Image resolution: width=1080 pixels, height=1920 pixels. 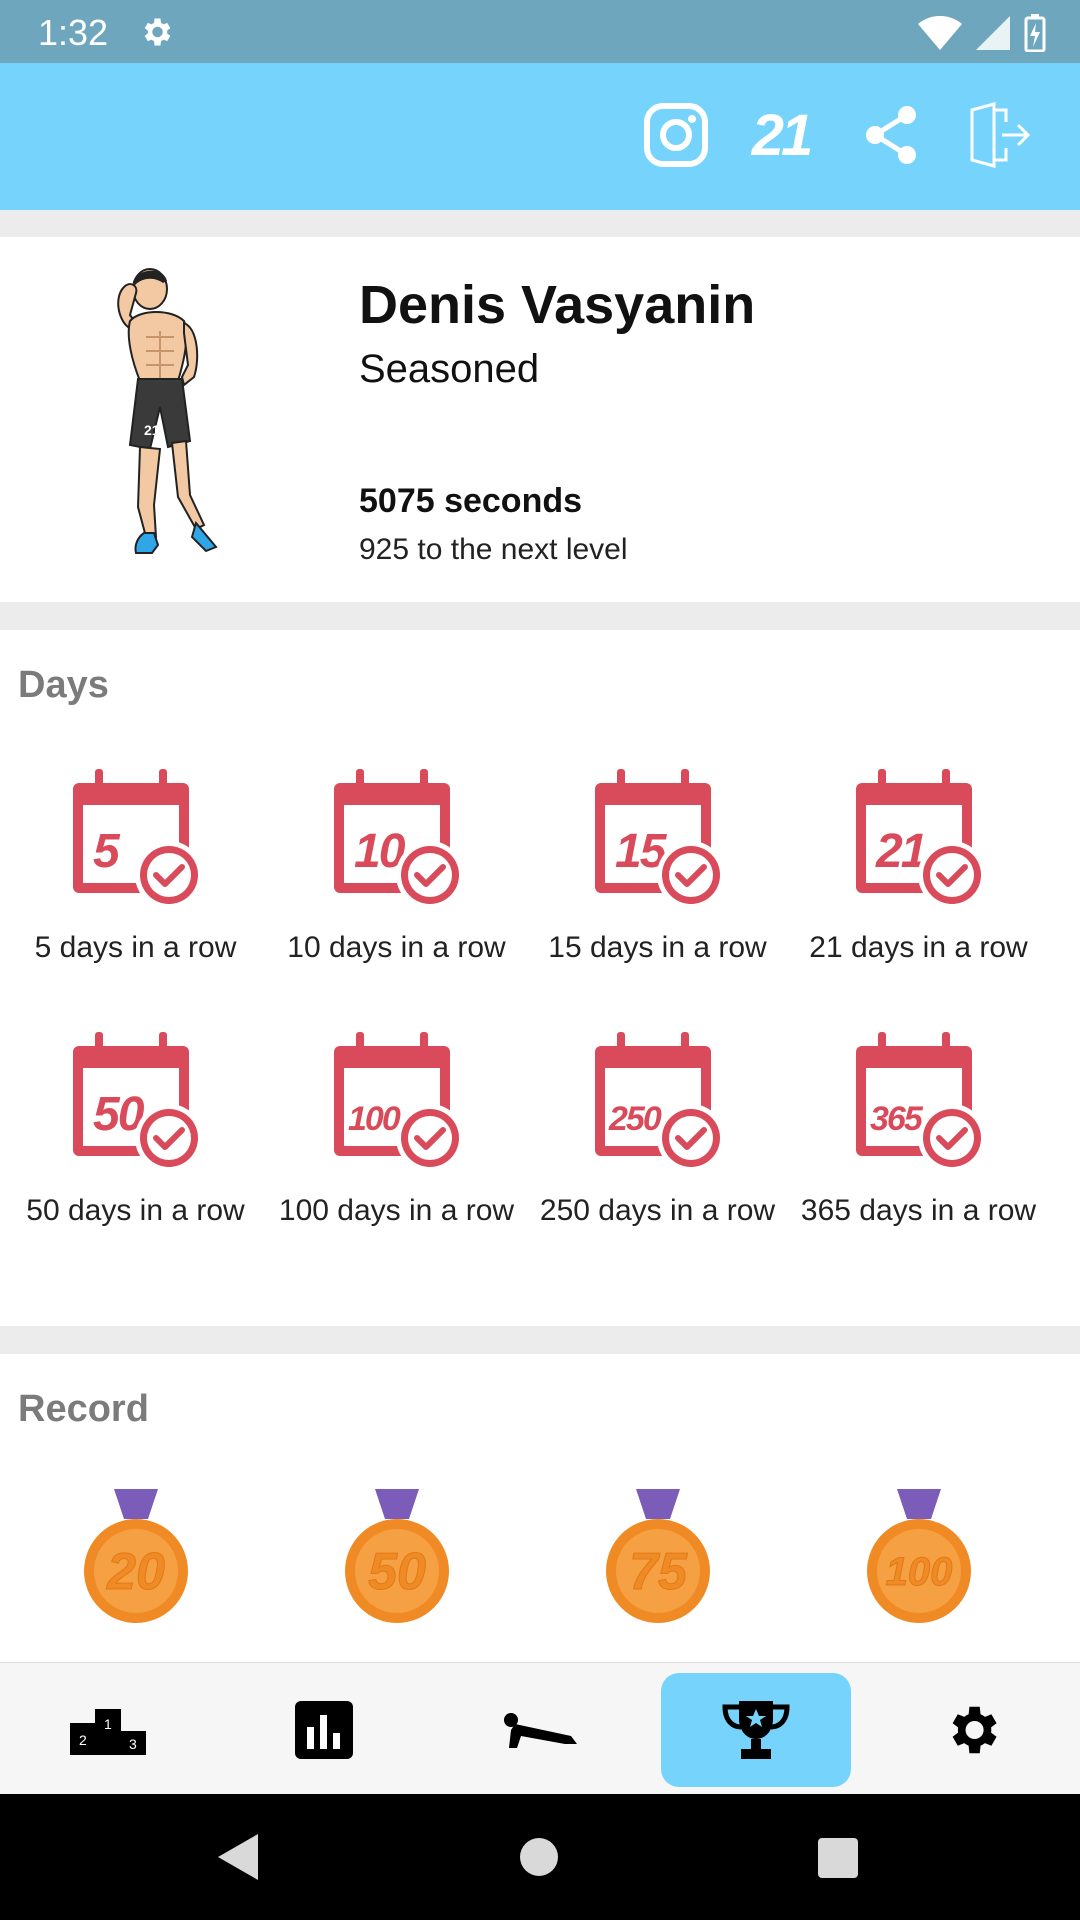 I want to click on achievement-label: 10 days in a row, so click(x=396, y=947).